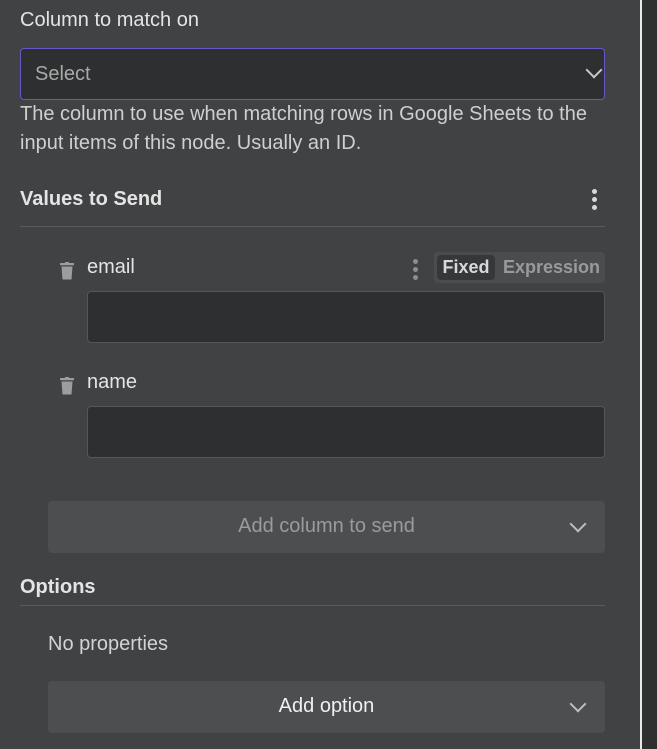 This screenshot has height=749, width=657. I want to click on values-to-send-title: Values to Send, so click(91, 199).